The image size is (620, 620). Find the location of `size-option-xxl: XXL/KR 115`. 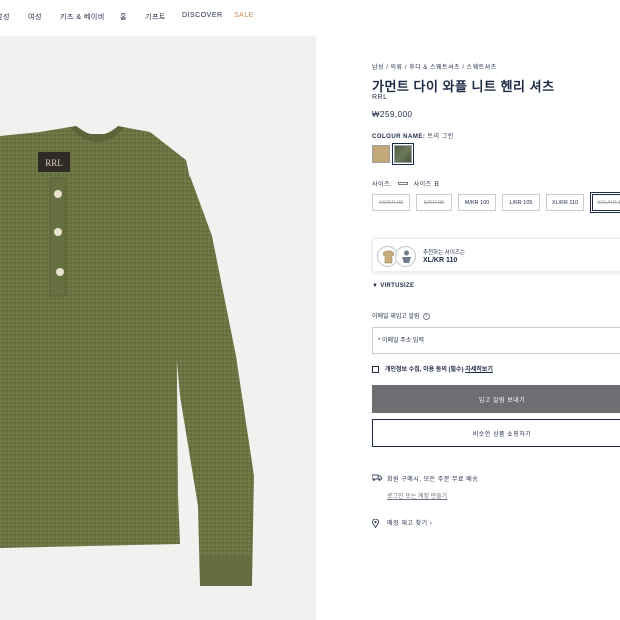

size-option-xxl: XXL/KR 115 is located at coordinates (605, 202).